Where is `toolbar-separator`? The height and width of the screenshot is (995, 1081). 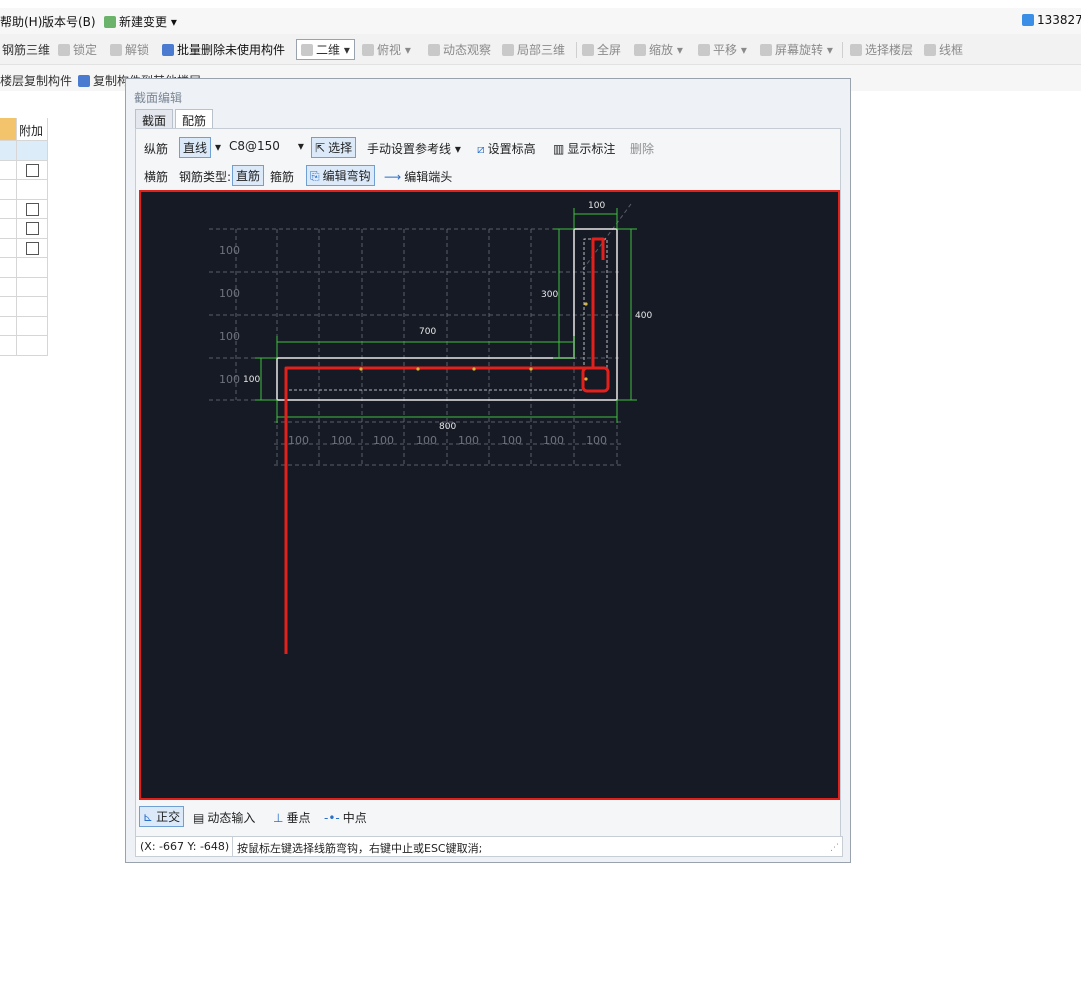 toolbar-separator is located at coordinates (842, 50).